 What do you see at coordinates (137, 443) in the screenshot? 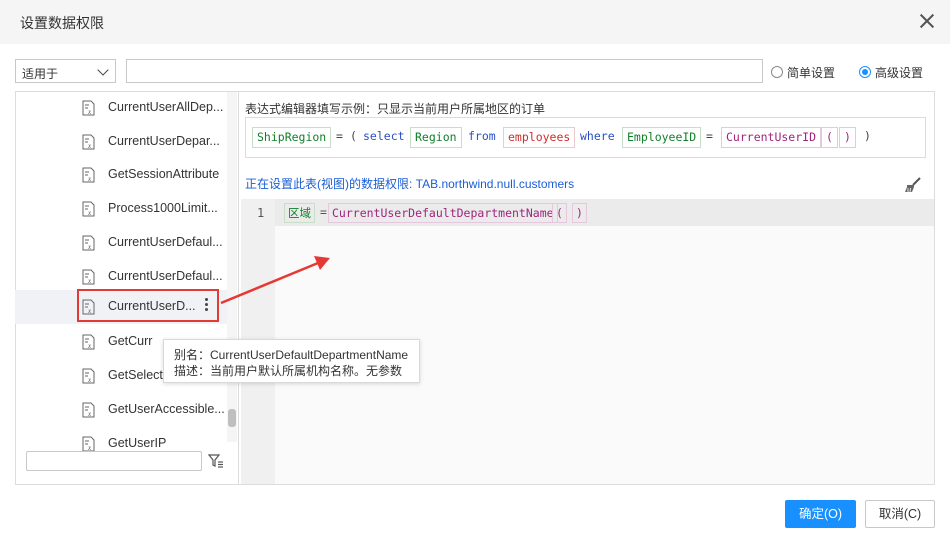
I see `function-item-label: GetUserIP` at bounding box center [137, 443].